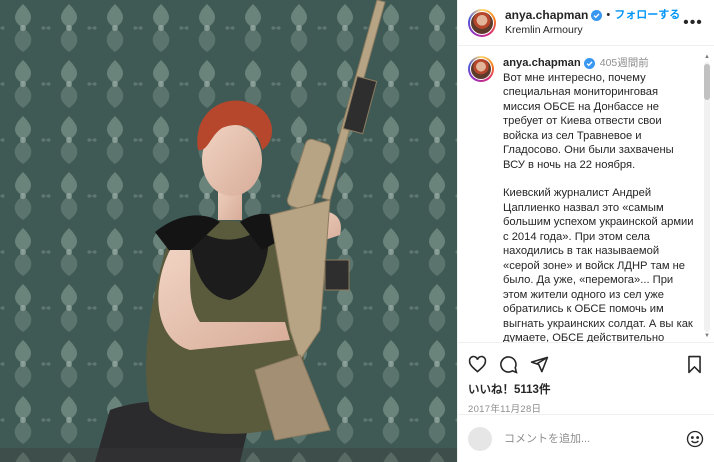 The width and height of the screenshot is (714, 462). Describe the element at coordinates (707, 336) in the screenshot. I see `scroll-down-arrow-icon: ▼` at that location.